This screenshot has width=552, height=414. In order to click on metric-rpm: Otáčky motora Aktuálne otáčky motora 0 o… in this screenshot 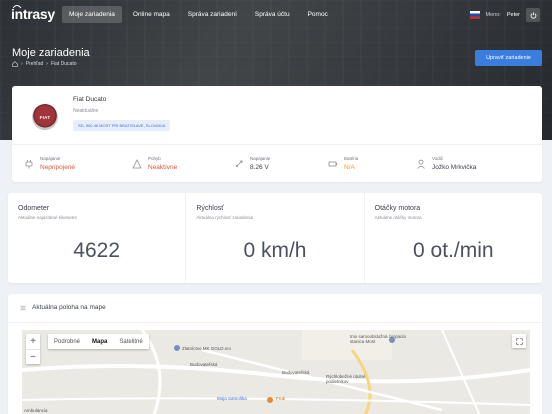, I will do `click(453, 238)`.